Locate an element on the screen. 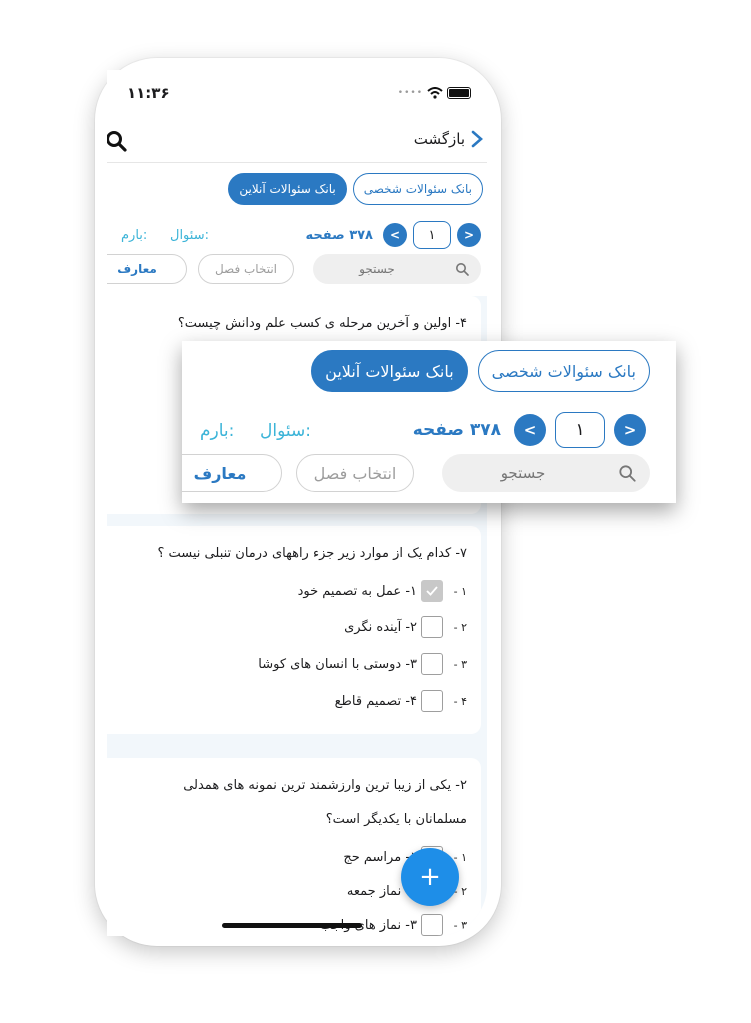 The height and width of the screenshot is (1023, 751). answer-option: ۴ - ۴- تصمیم قاطع is located at coordinates (401, 701).